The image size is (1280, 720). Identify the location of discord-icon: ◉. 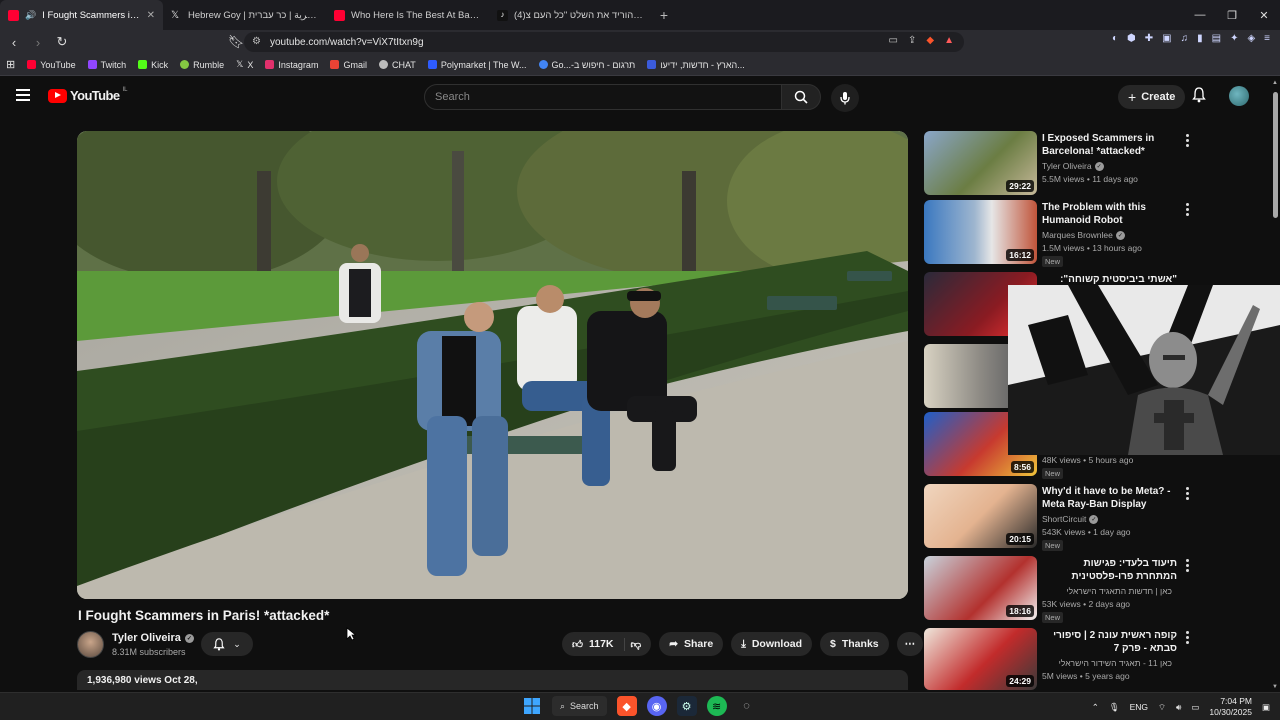
(656, 706).